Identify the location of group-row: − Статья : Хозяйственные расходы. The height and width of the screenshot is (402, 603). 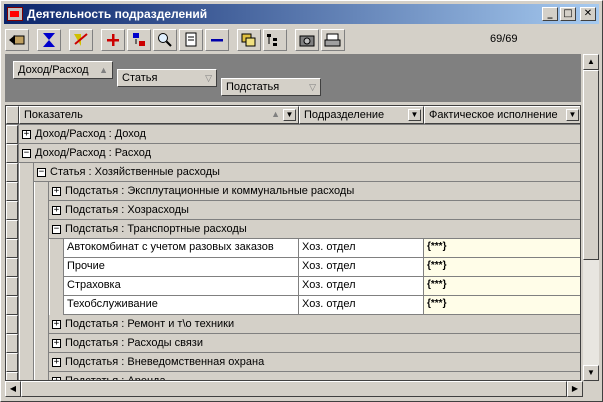
(307, 172).